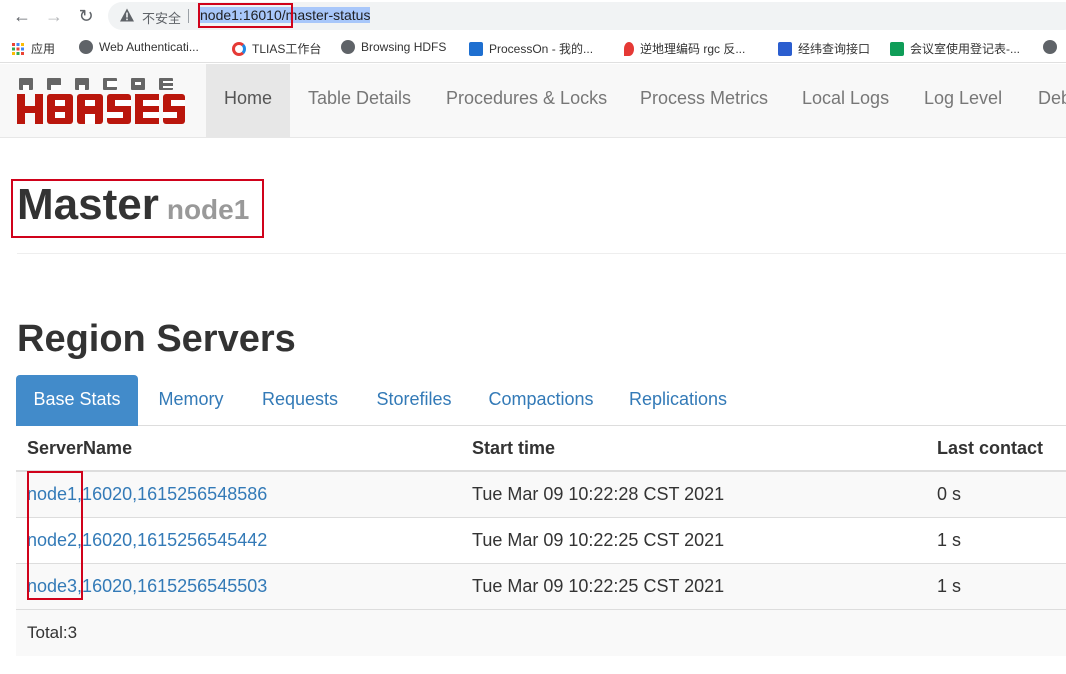  I want to click on apache-hbase-logo, so click(102, 103).